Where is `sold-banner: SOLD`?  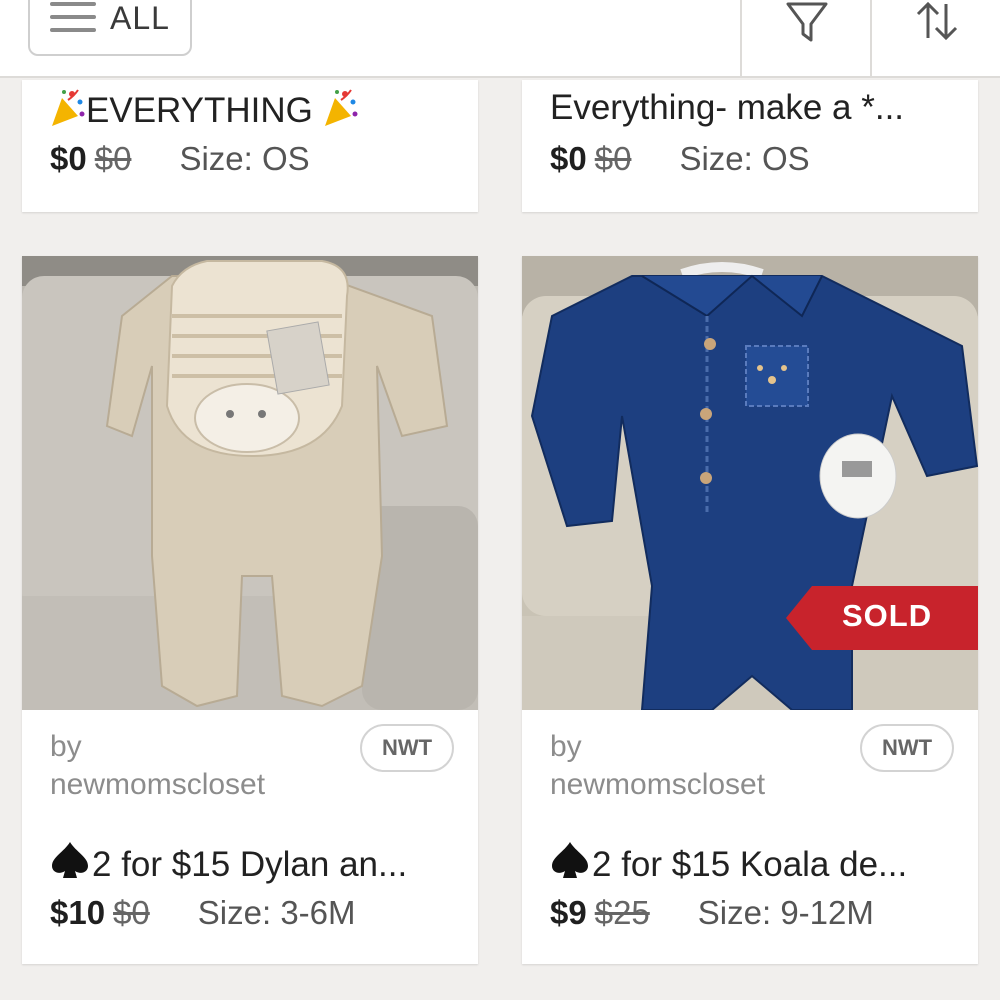 sold-banner: SOLD is located at coordinates (882, 618).